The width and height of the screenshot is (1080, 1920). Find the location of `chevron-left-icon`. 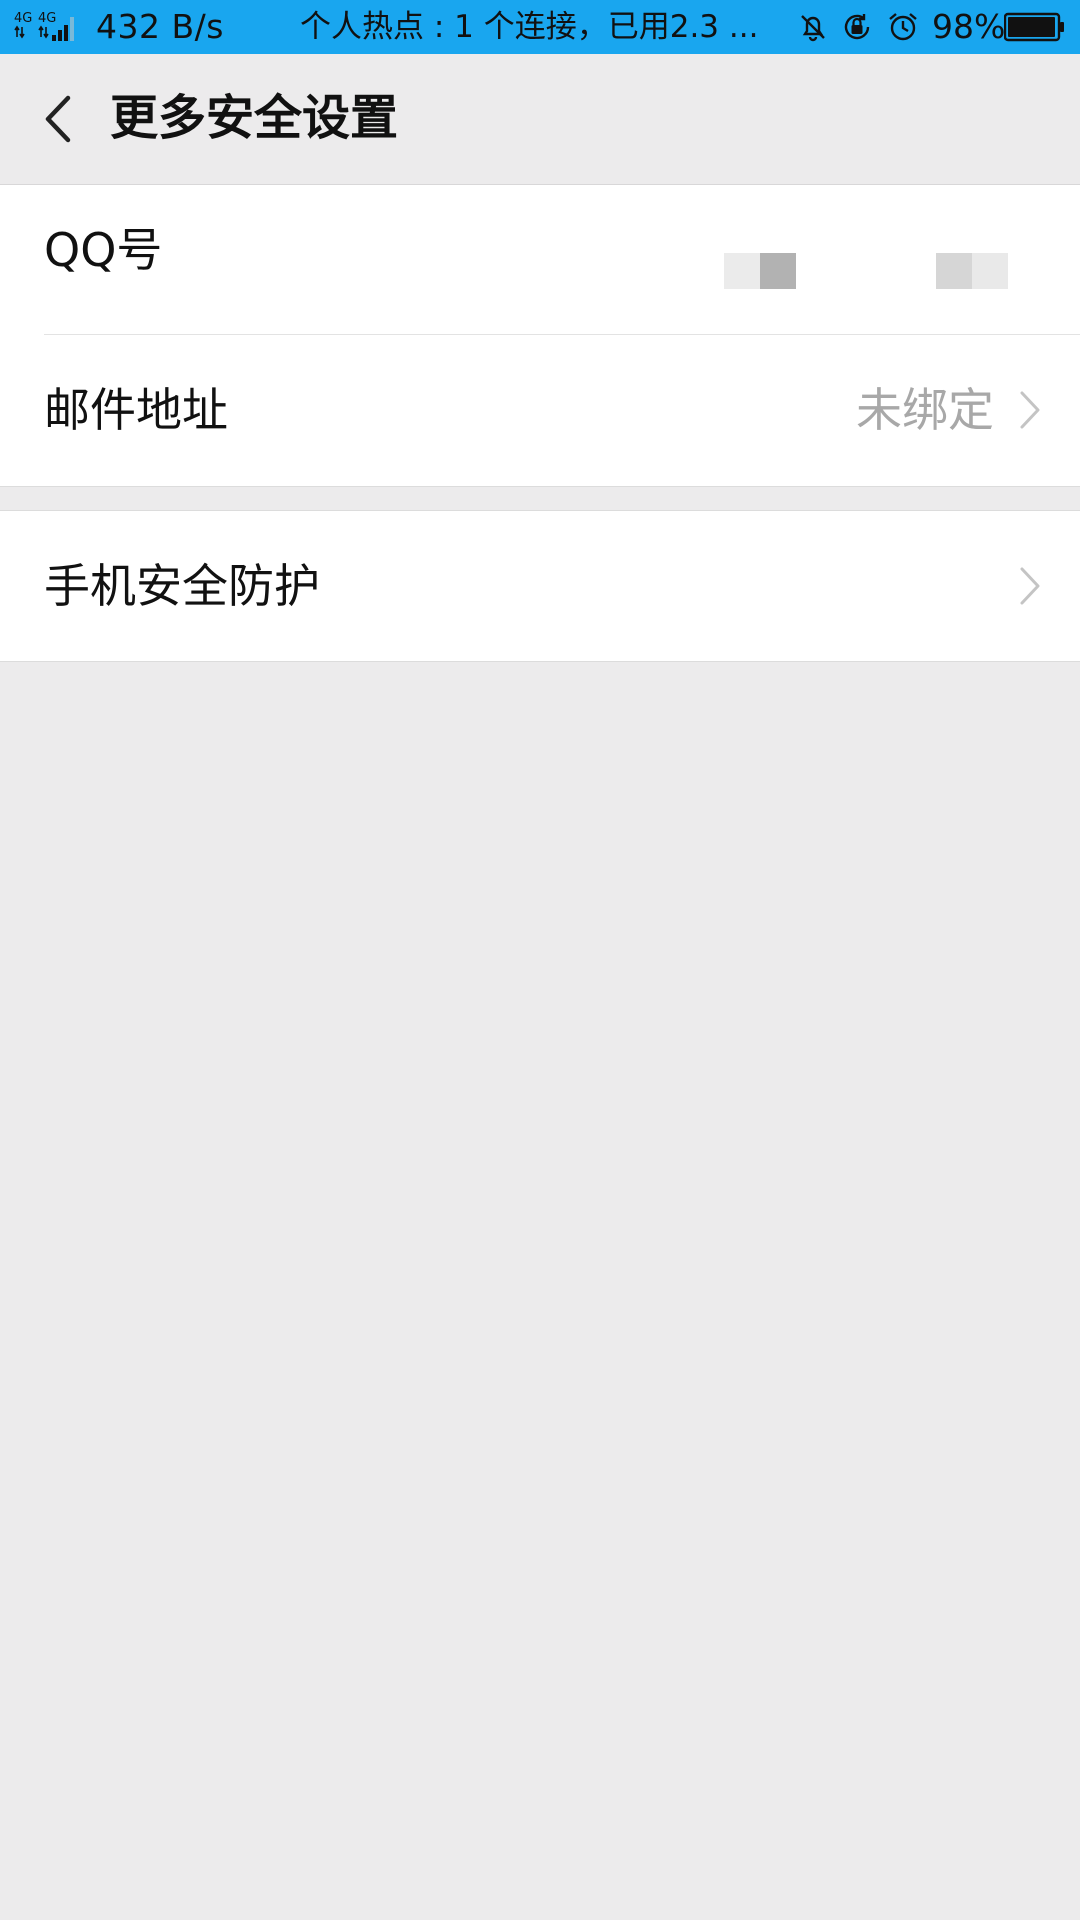

chevron-left-icon is located at coordinates (58, 119).